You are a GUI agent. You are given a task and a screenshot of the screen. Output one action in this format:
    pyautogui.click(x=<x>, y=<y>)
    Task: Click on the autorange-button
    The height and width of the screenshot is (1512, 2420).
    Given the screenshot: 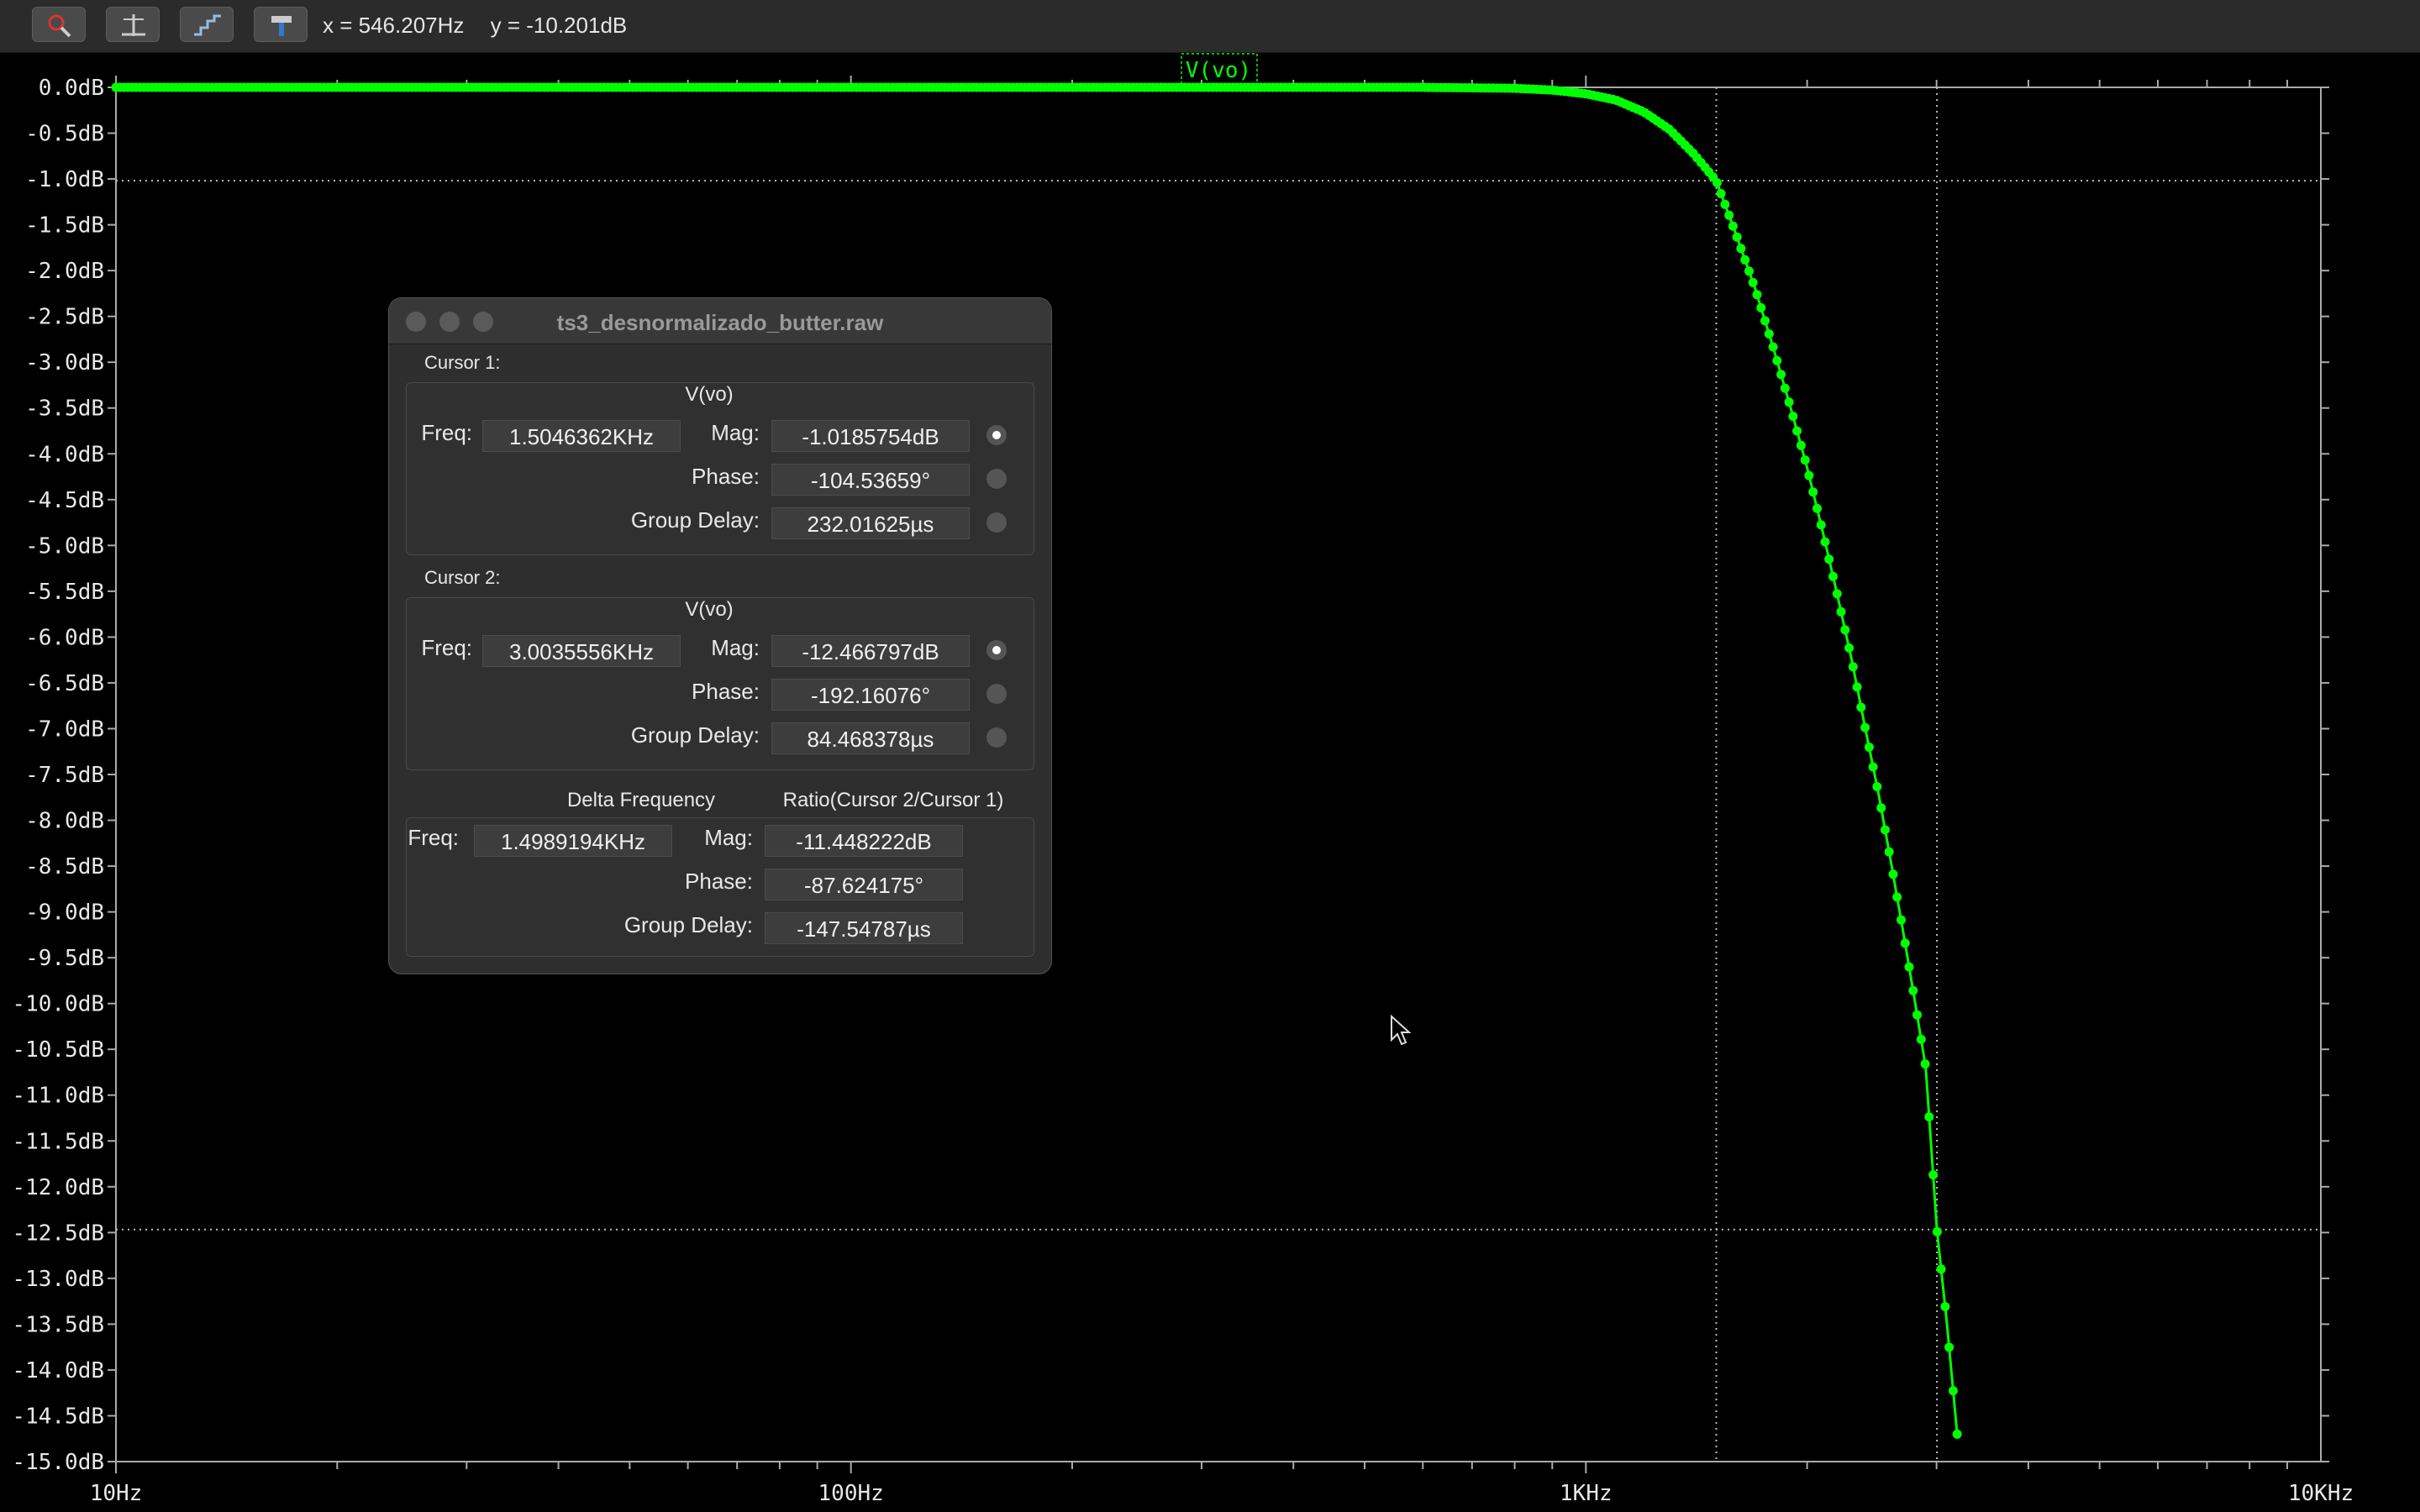 What is the action you would take?
    pyautogui.click(x=59, y=24)
    